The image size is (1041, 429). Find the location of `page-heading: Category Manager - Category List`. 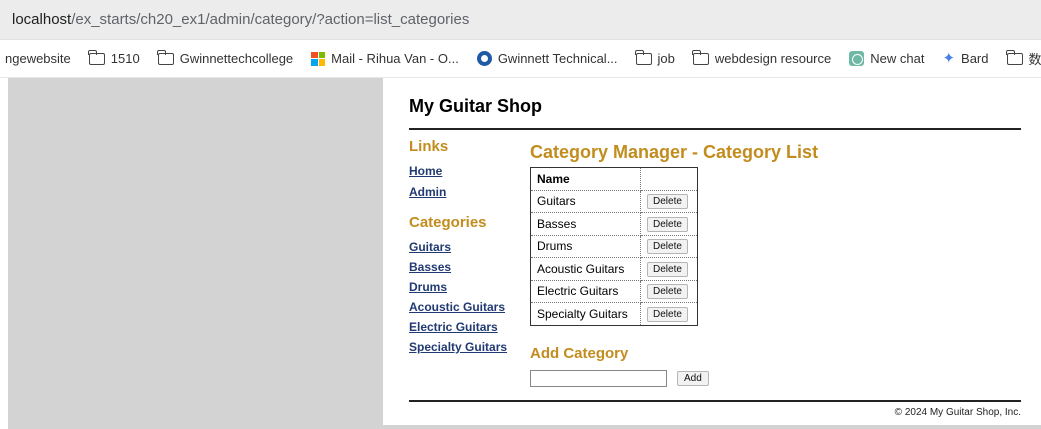

page-heading: Category Manager - Category List is located at coordinates (674, 152).